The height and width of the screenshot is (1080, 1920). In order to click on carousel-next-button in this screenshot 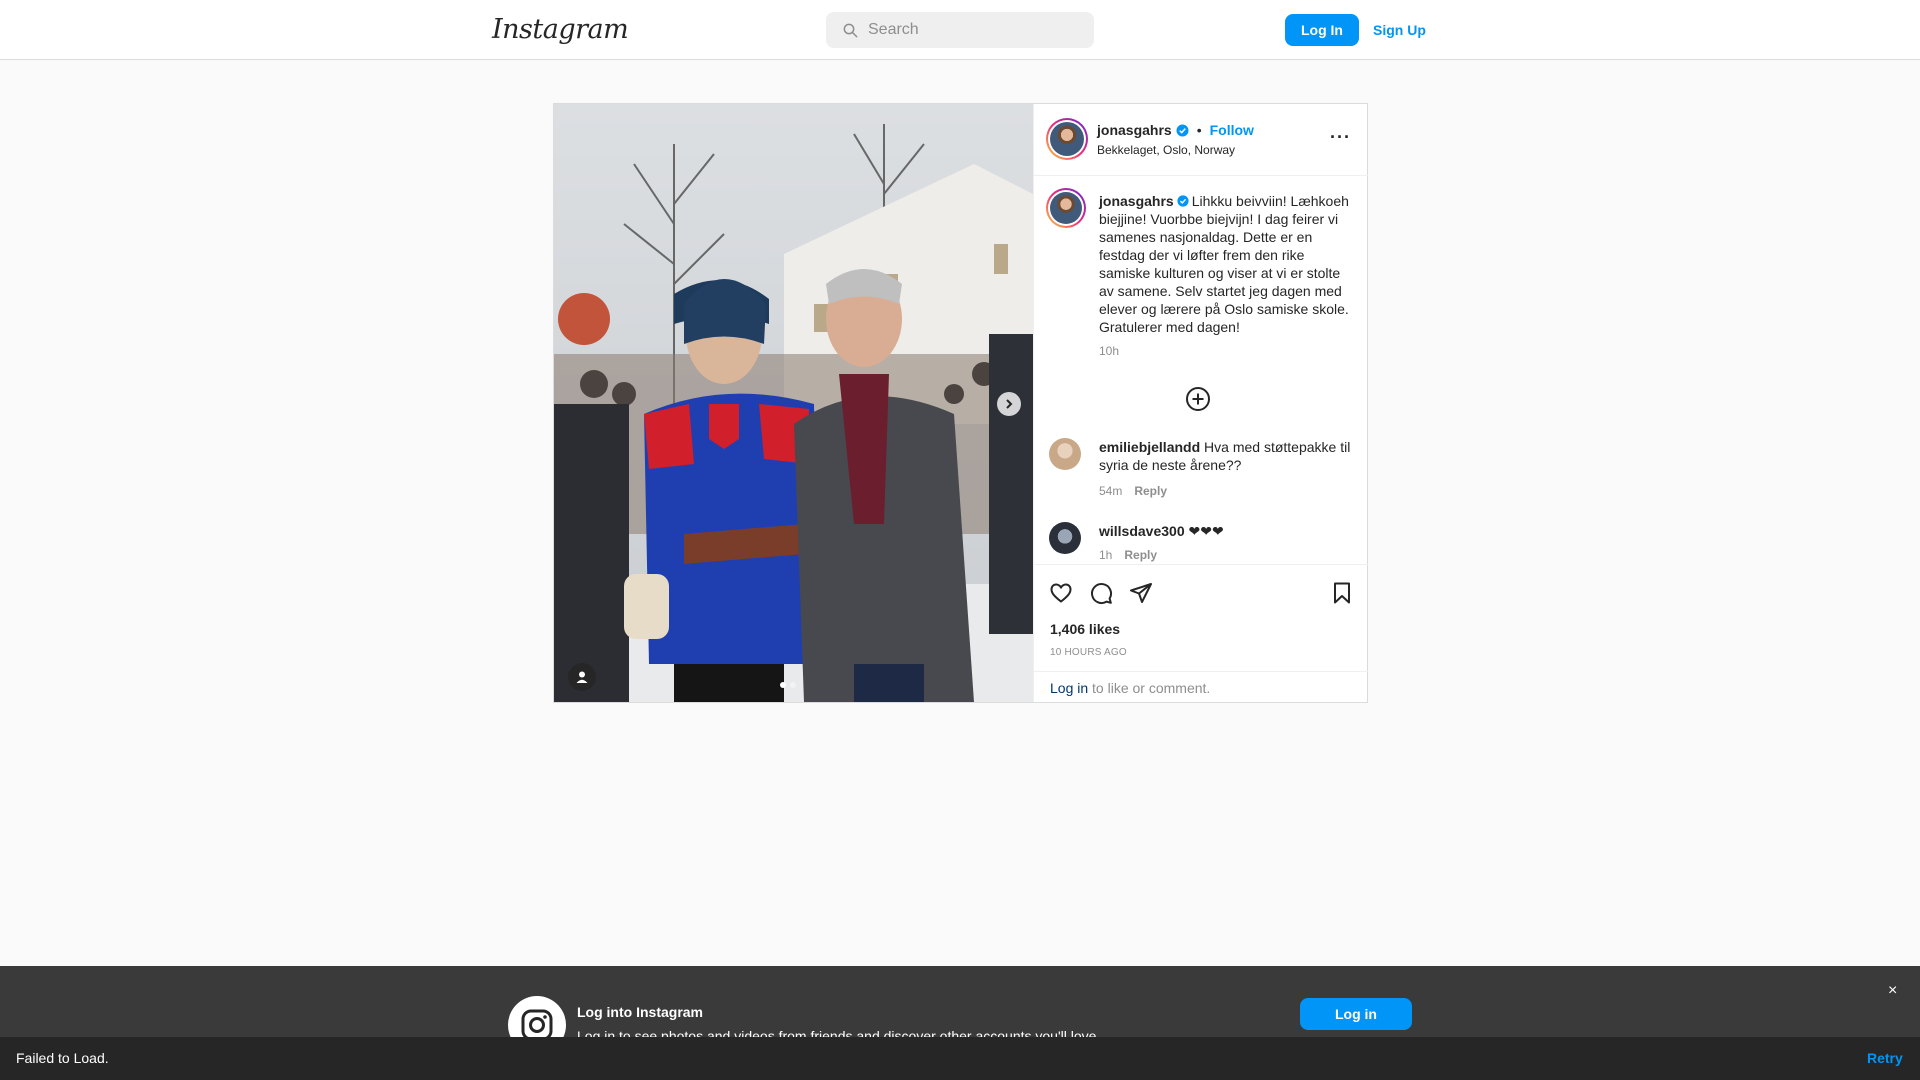, I will do `click(1009, 404)`.